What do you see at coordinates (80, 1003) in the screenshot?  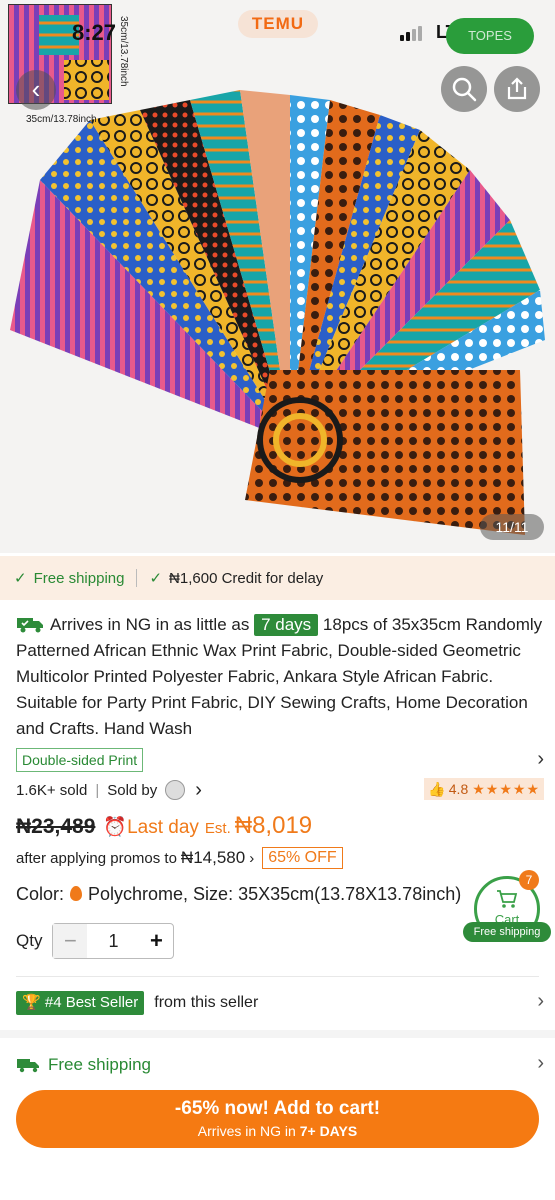 I see `best-seller-badge: 🏆 #4 Best Seller` at bounding box center [80, 1003].